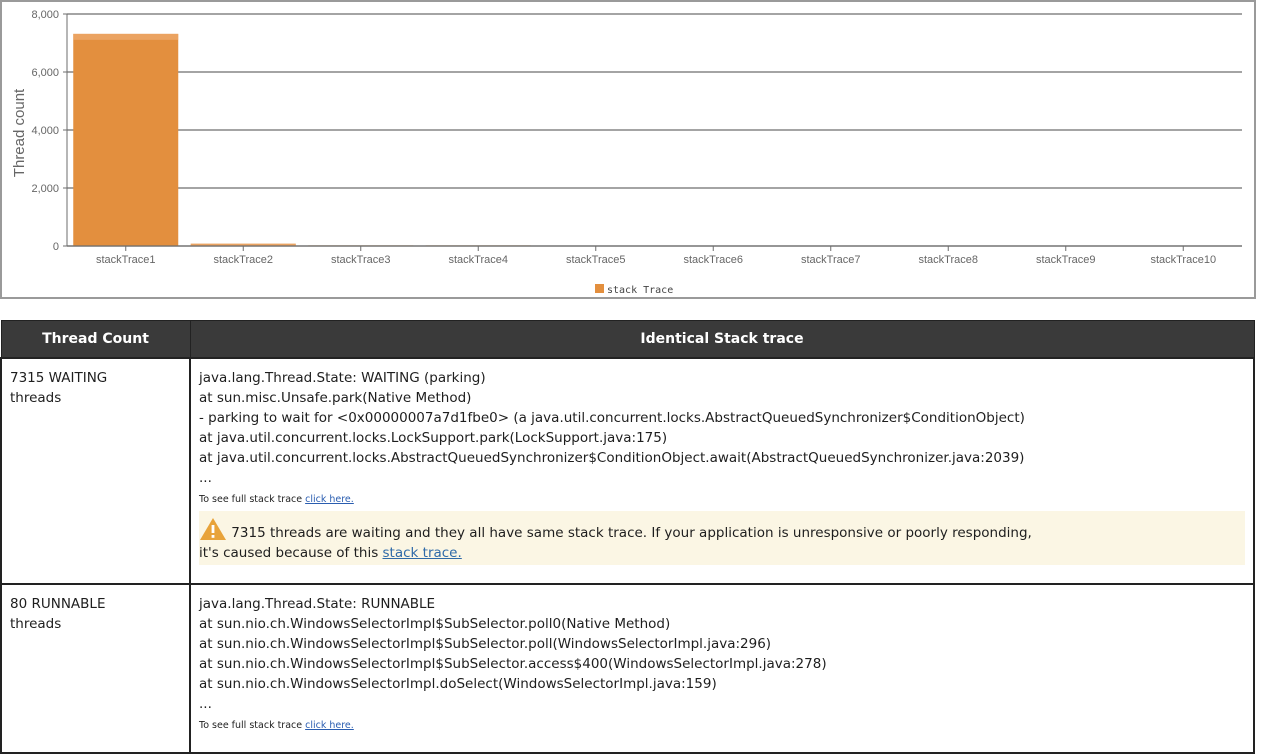 The height and width of the screenshot is (754, 1270). What do you see at coordinates (19, 132) in the screenshot?
I see `y-axis-title: Thread count` at bounding box center [19, 132].